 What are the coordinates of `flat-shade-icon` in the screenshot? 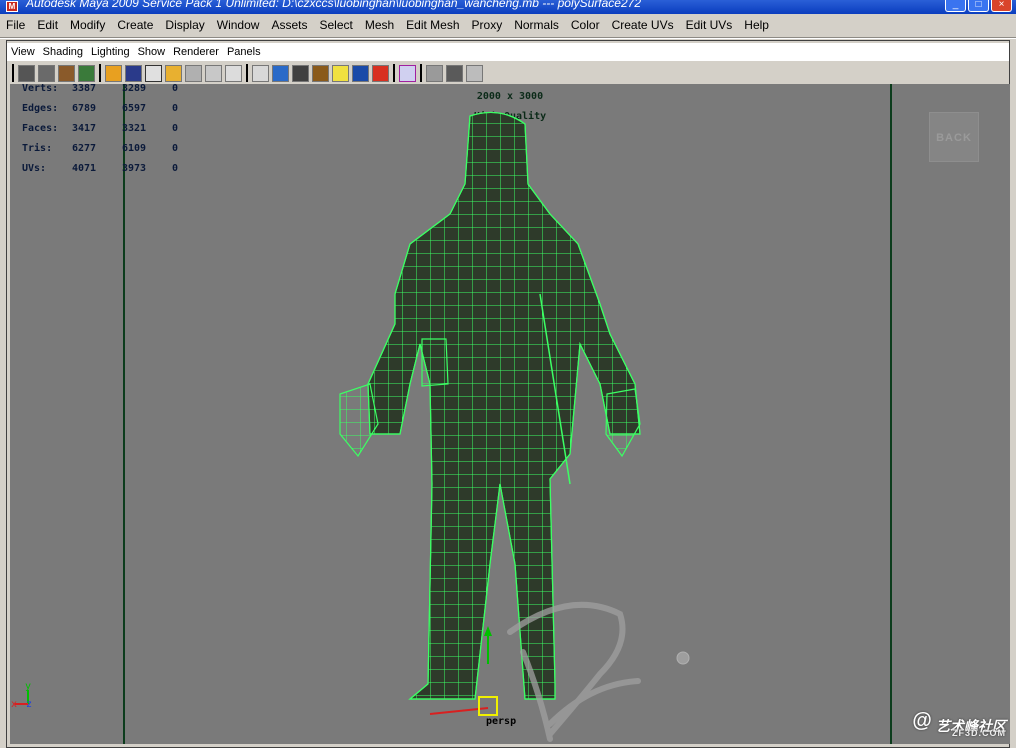 It's located at (300, 73).